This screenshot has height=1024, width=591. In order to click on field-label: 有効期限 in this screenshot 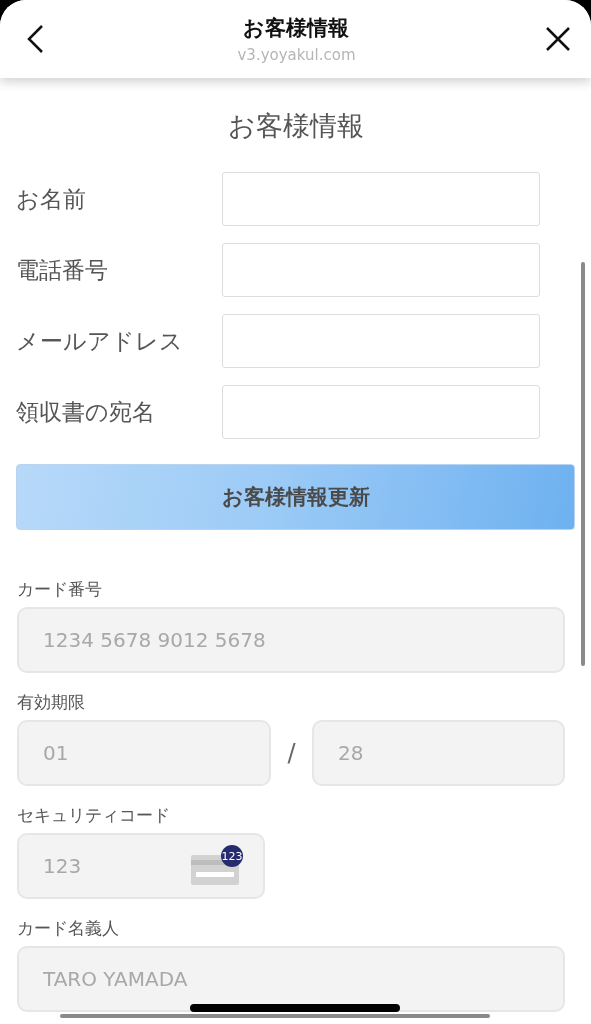, I will do `click(51, 702)`.